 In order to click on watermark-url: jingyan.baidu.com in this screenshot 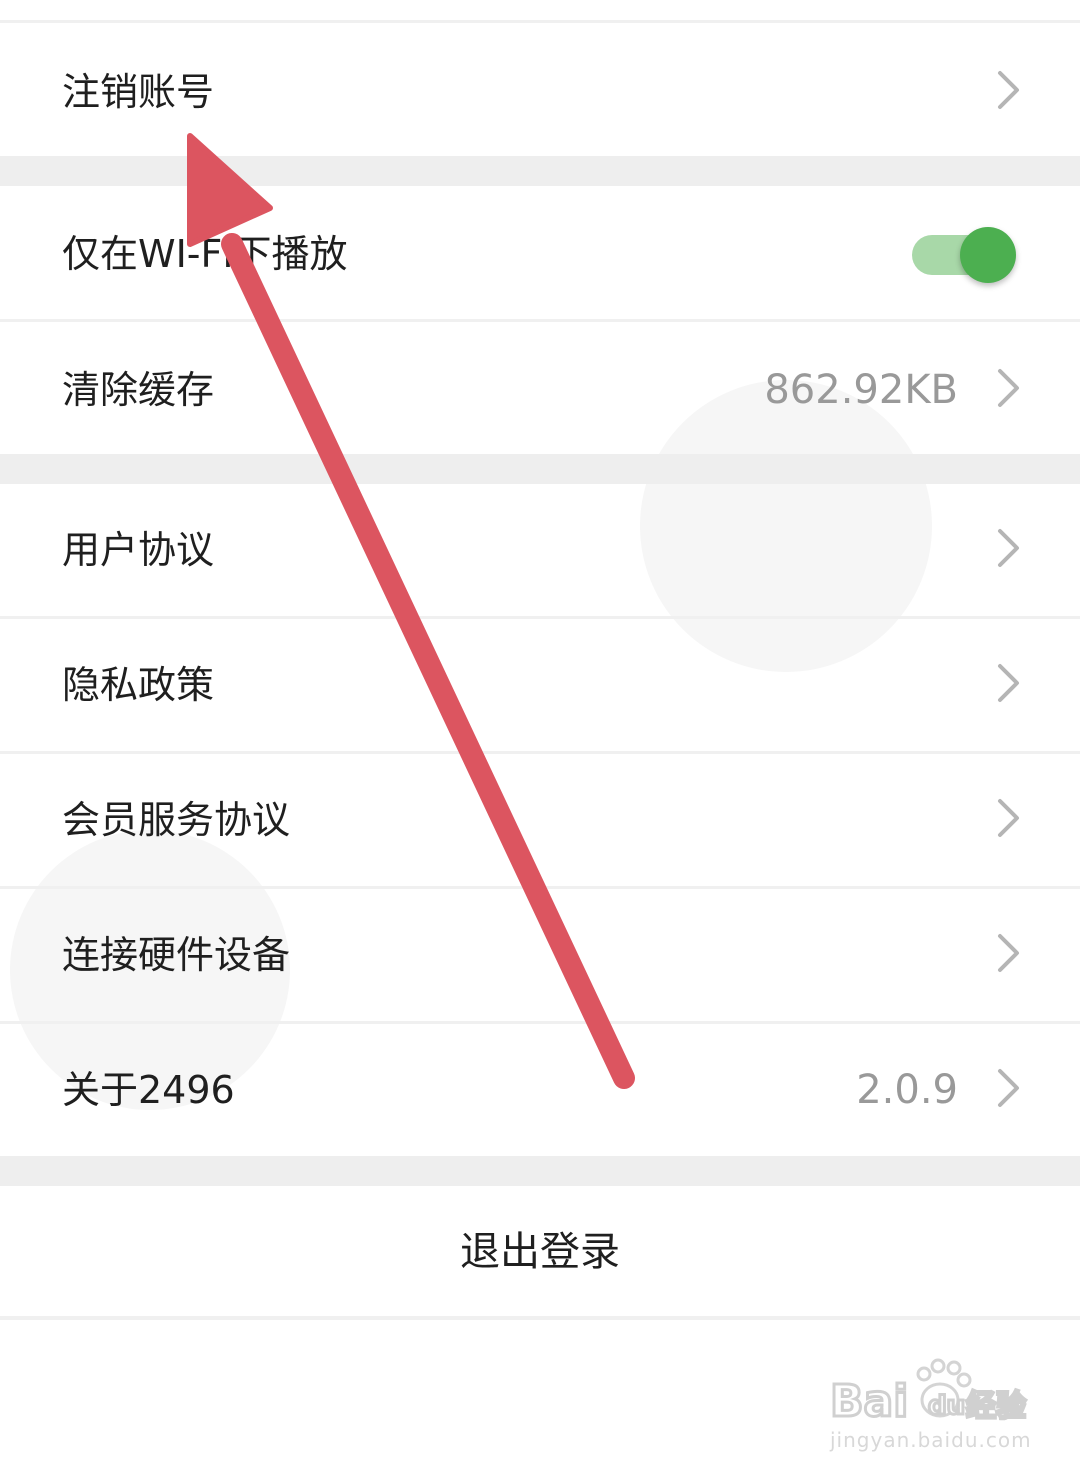, I will do `click(931, 1440)`.